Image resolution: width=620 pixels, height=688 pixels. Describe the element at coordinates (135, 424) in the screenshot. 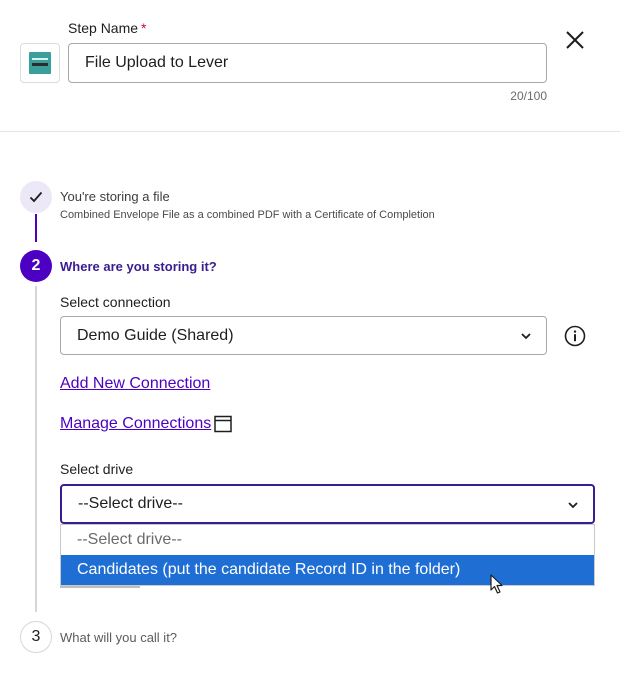

I see `manage-connections-link: Manage Connections` at that location.